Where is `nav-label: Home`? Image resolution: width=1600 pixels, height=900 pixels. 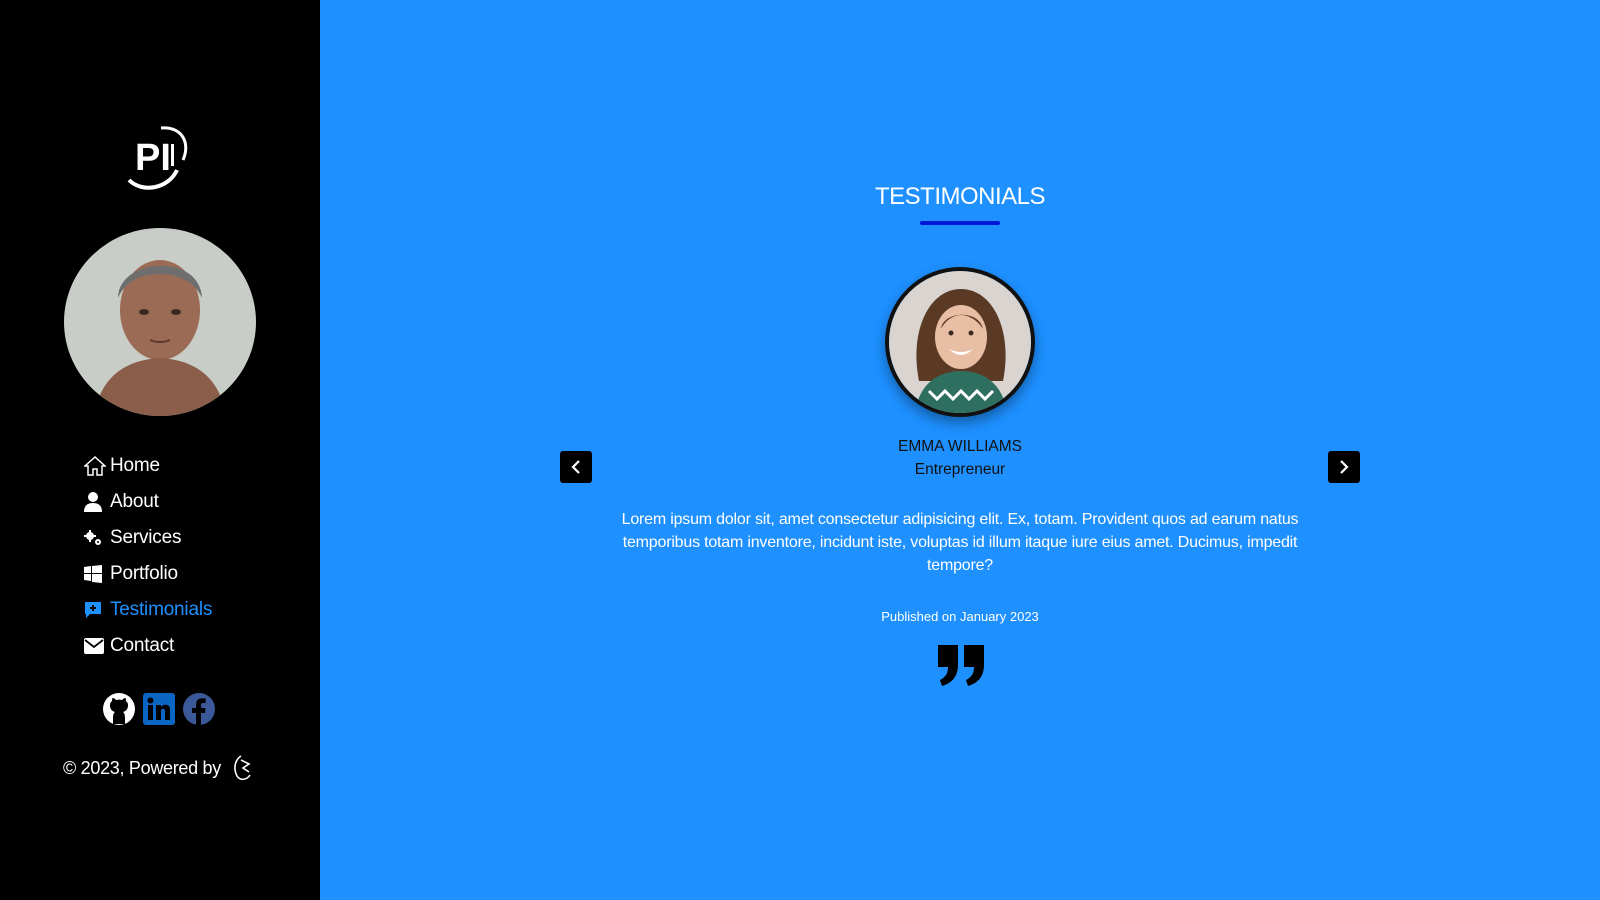 nav-label: Home is located at coordinates (135, 465).